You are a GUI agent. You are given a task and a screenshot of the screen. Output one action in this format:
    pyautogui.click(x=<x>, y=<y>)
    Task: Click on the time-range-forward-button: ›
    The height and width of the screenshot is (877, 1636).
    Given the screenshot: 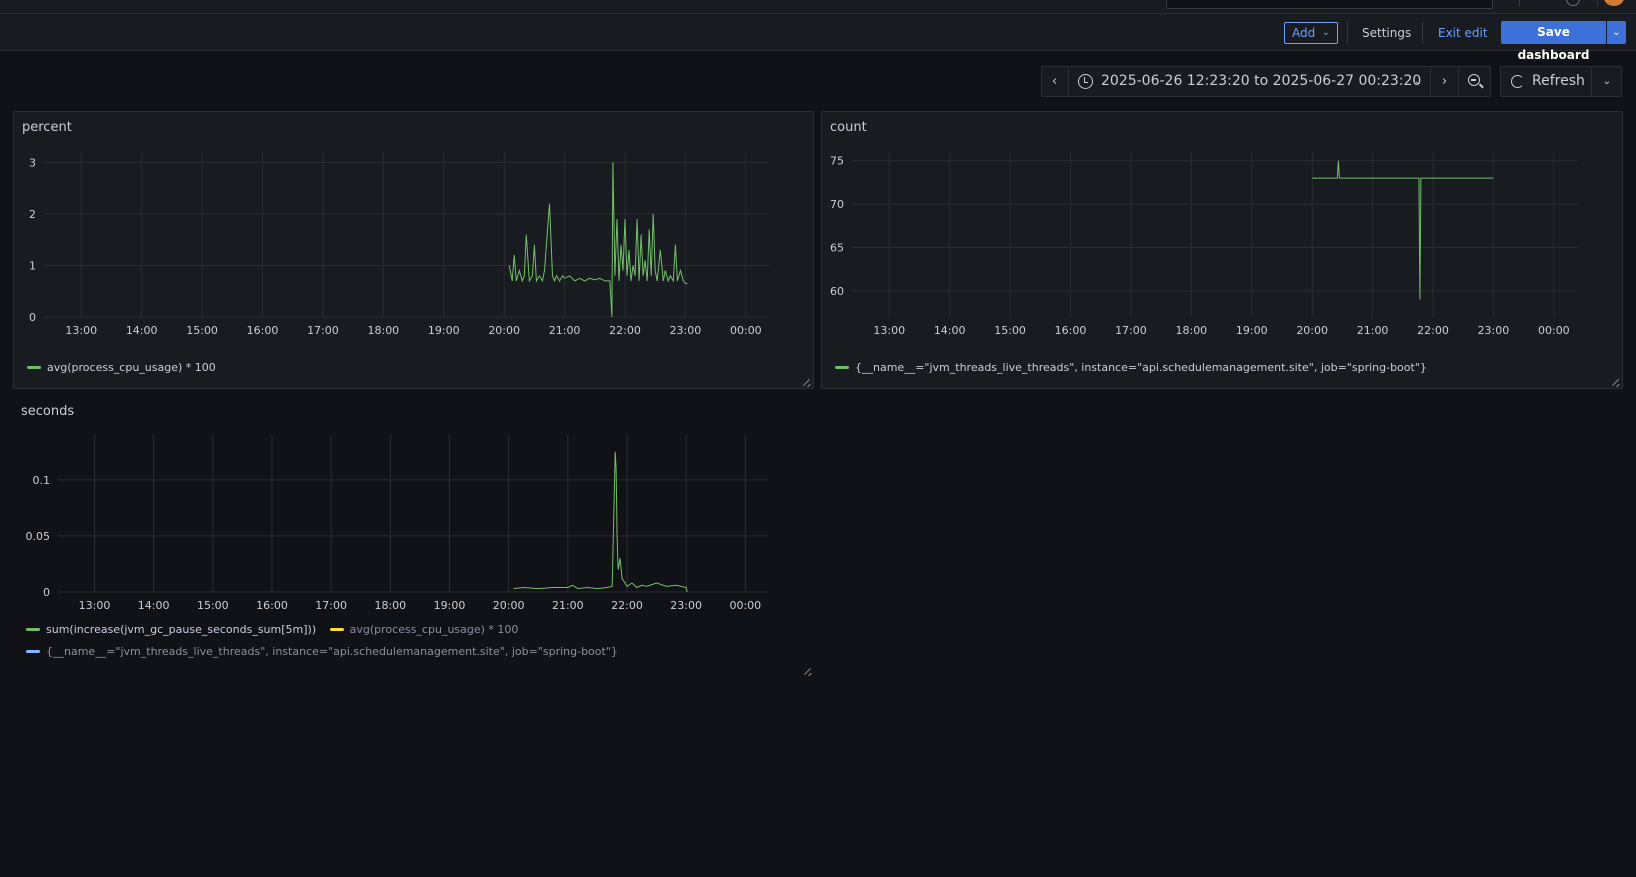 What is the action you would take?
    pyautogui.click(x=1445, y=81)
    